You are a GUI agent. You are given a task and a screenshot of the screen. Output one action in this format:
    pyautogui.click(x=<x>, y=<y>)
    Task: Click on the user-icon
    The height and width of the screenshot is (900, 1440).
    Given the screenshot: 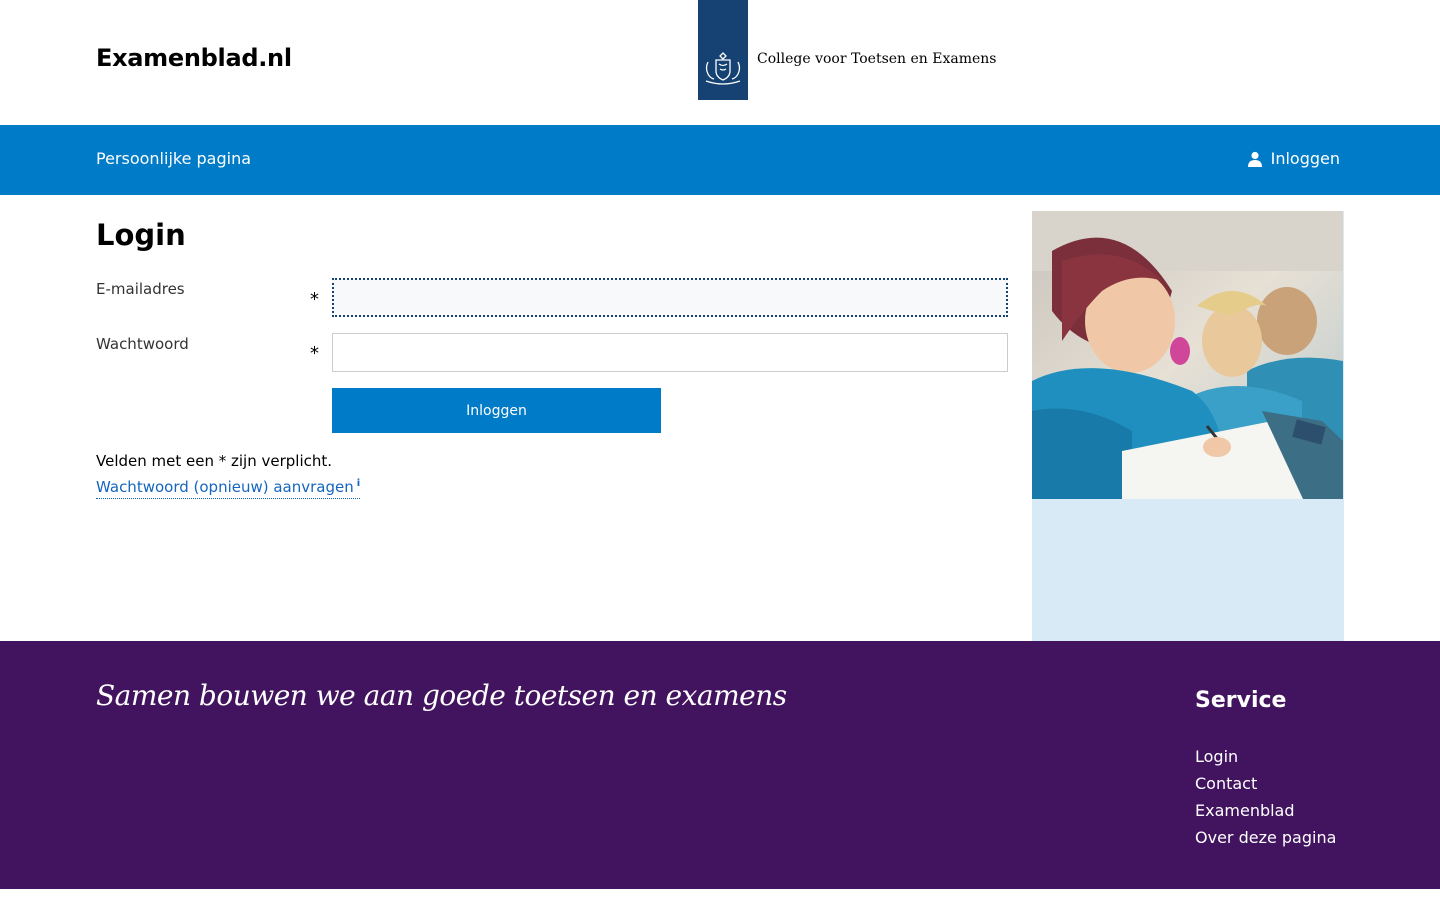 What is the action you would take?
    pyautogui.click(x=1254, y=159)
    